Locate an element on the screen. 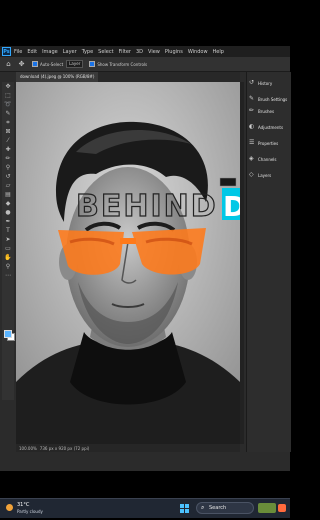  dodge-icon: ● is located at coordinates (8, 212).